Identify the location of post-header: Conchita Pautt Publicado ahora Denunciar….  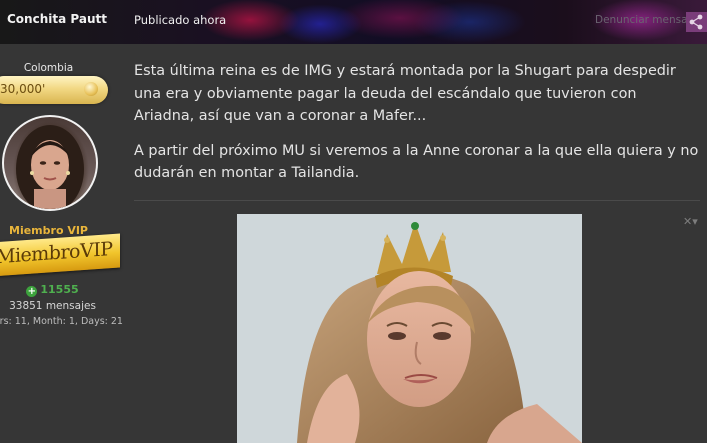
(353, 22).